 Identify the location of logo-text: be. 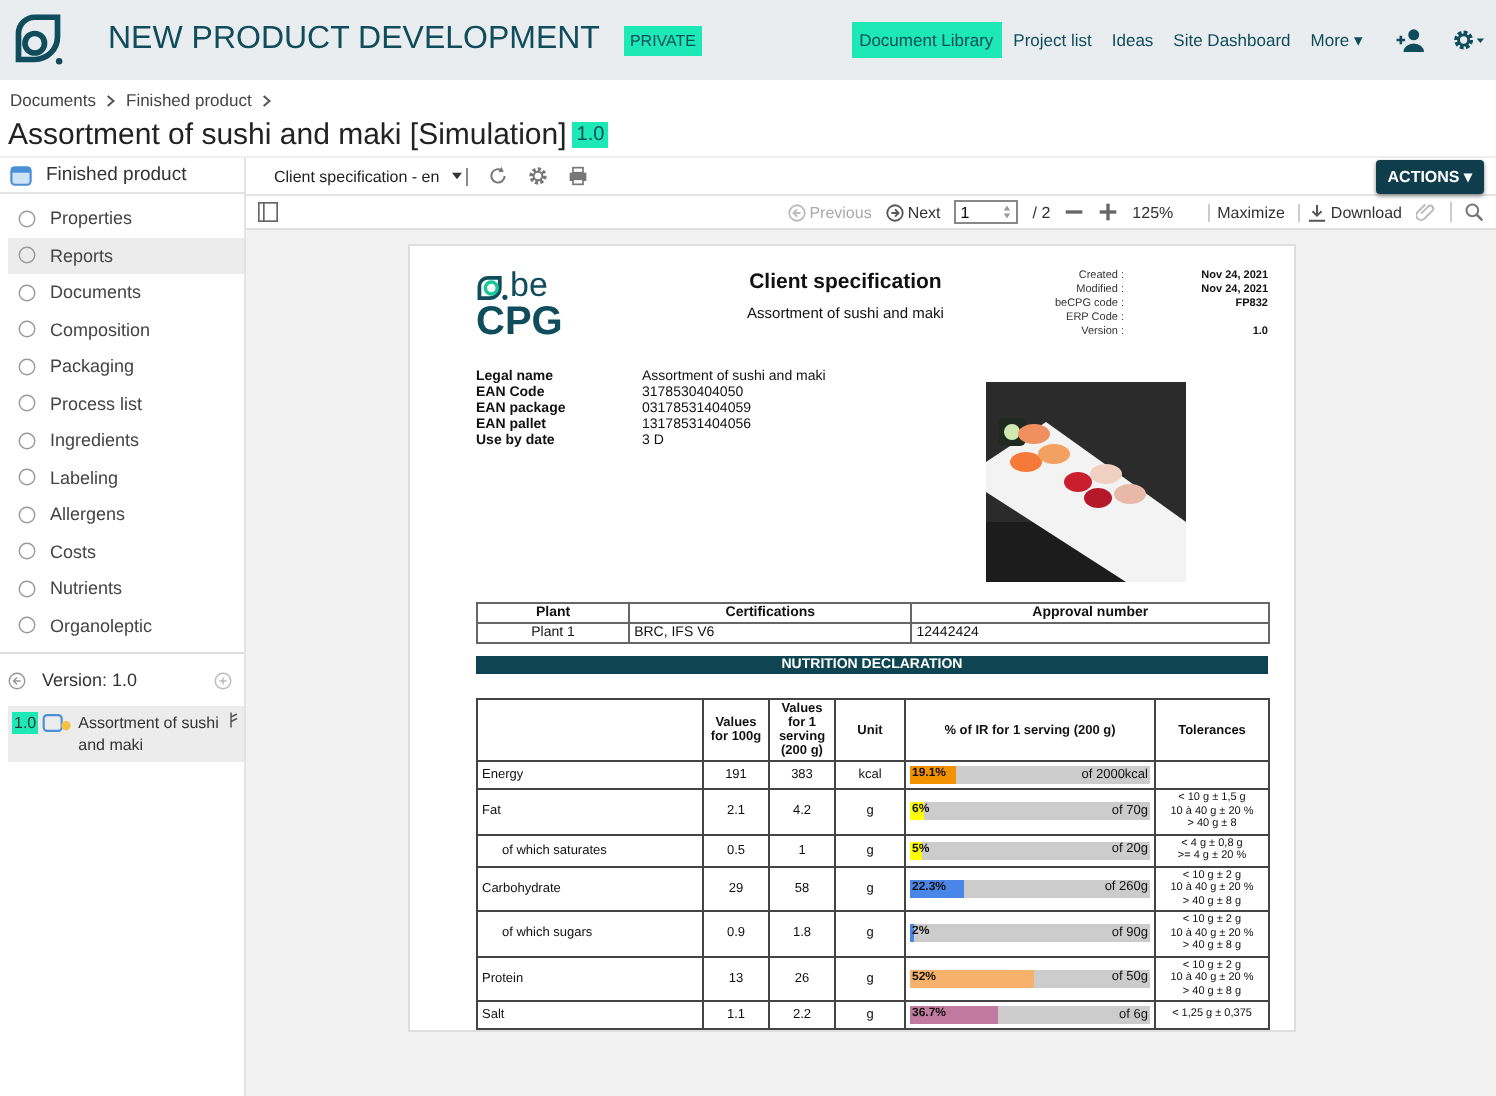
(529, 286).